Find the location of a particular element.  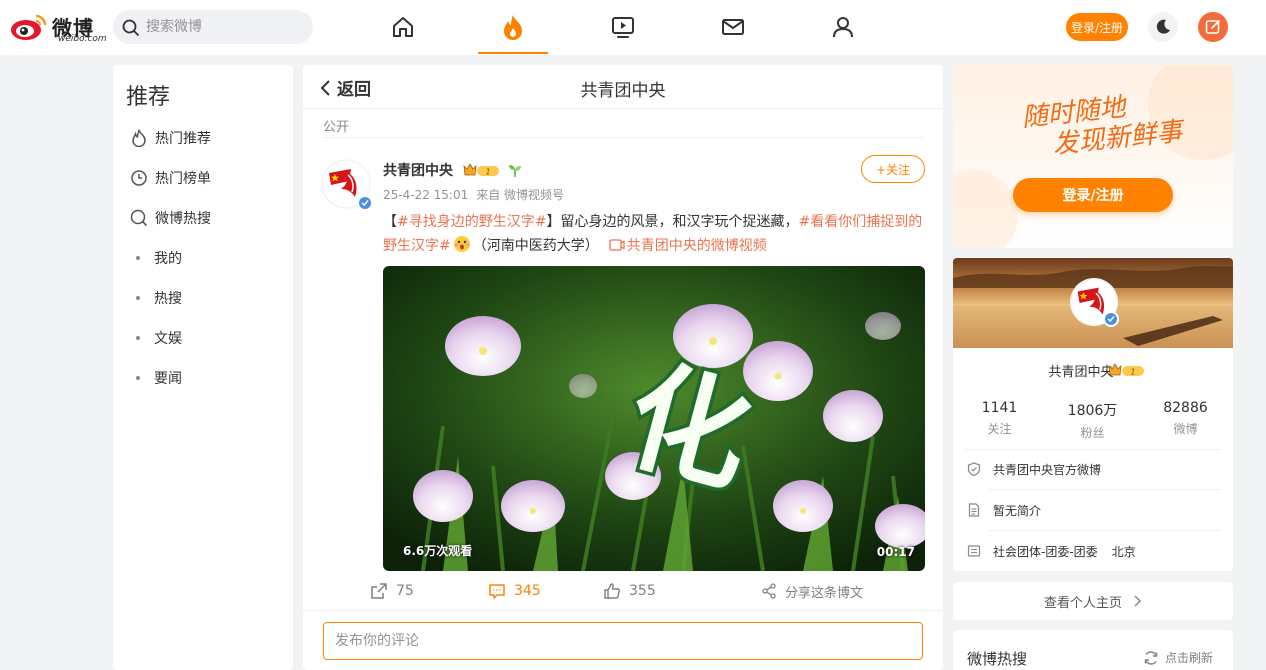

comment-input is located at coordinates (623, 641).